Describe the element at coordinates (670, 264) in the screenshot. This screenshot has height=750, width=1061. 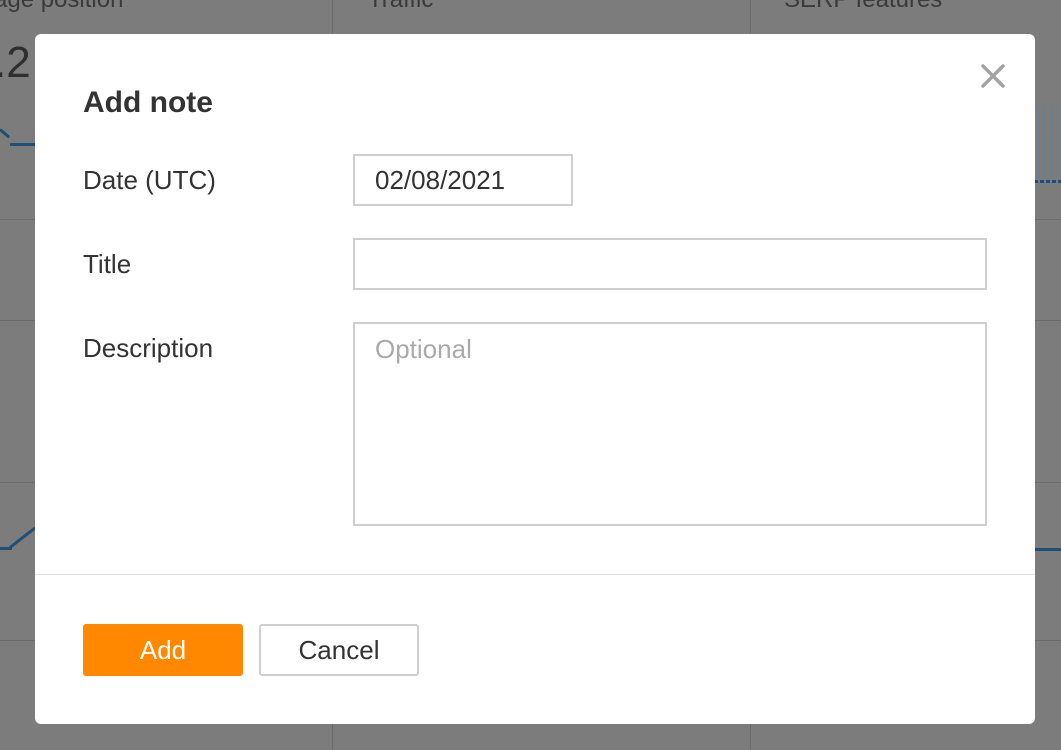
I see `title-input` at that location.